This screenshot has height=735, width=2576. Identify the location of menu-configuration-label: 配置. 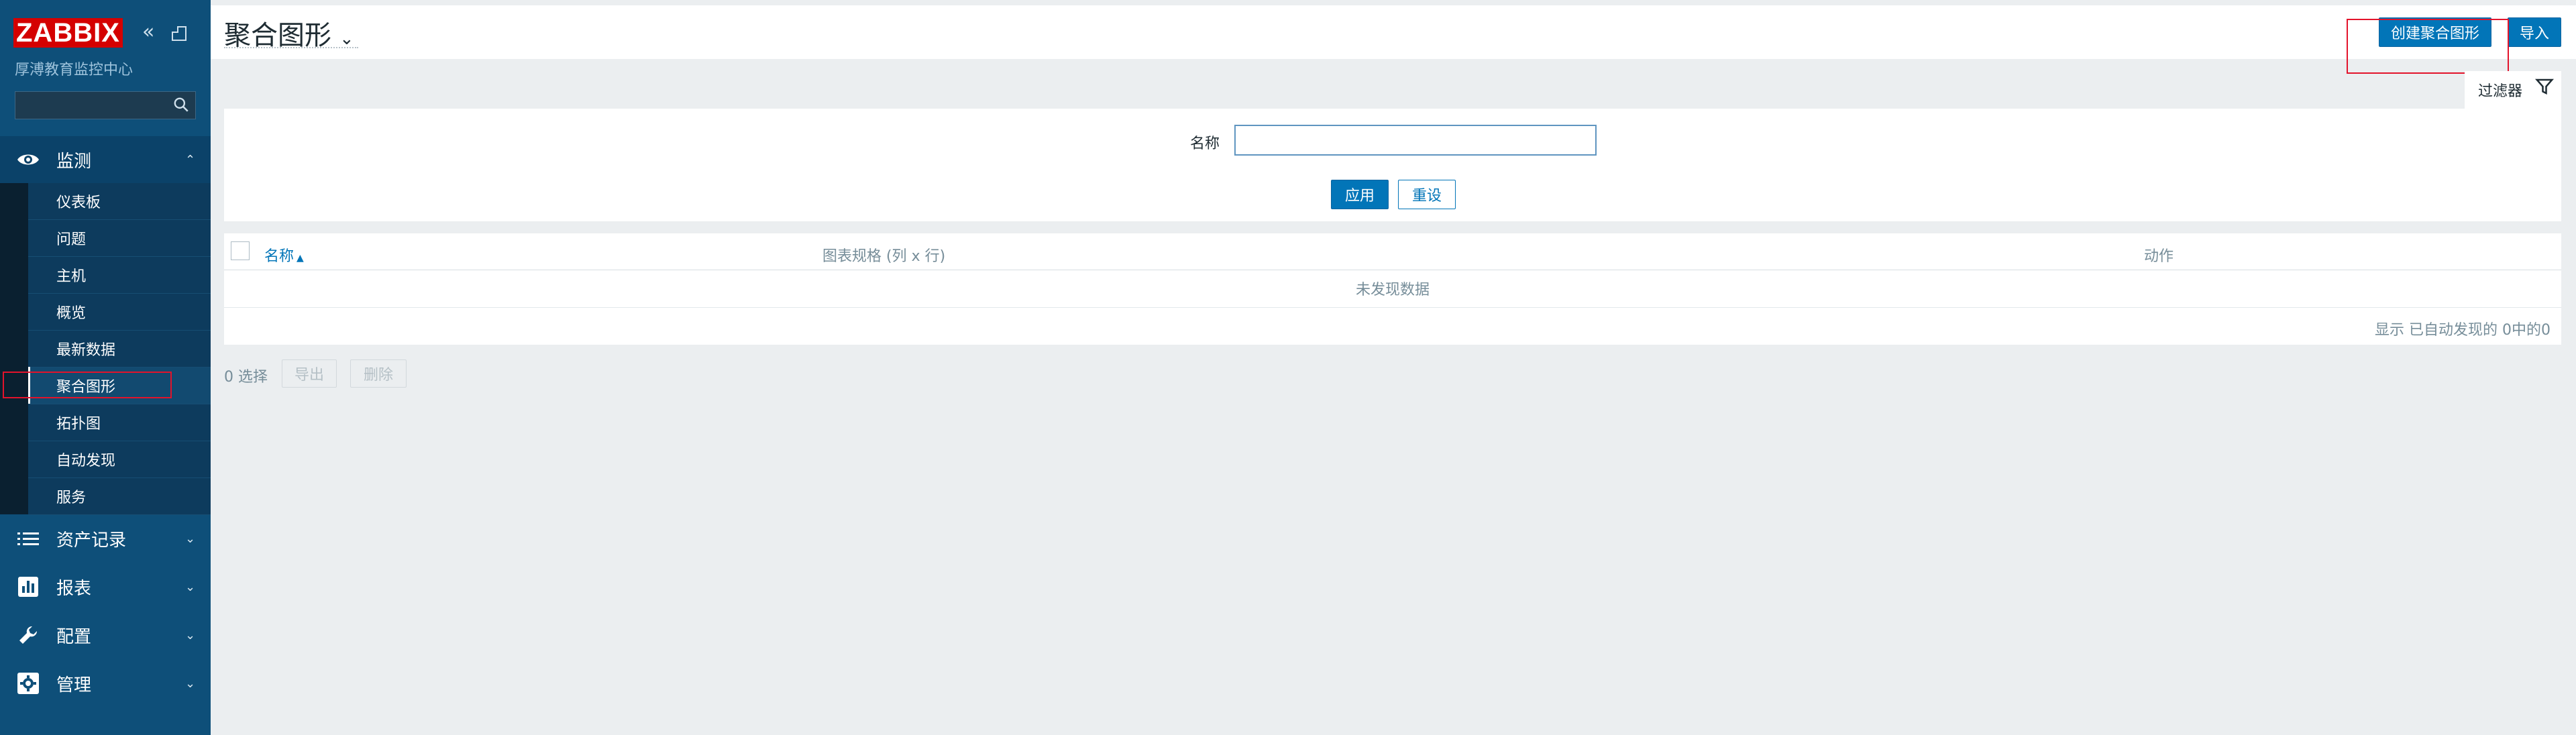
(74, 636).